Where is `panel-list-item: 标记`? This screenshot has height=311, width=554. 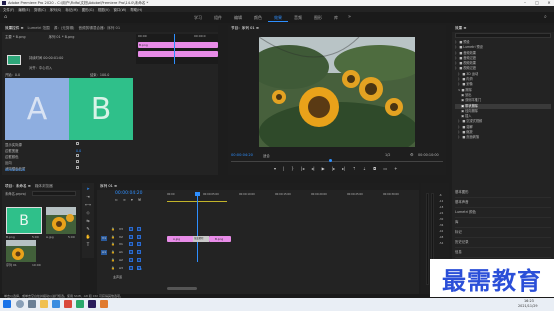 panel-list-item: 标记 is located at coordinates (503, 233).